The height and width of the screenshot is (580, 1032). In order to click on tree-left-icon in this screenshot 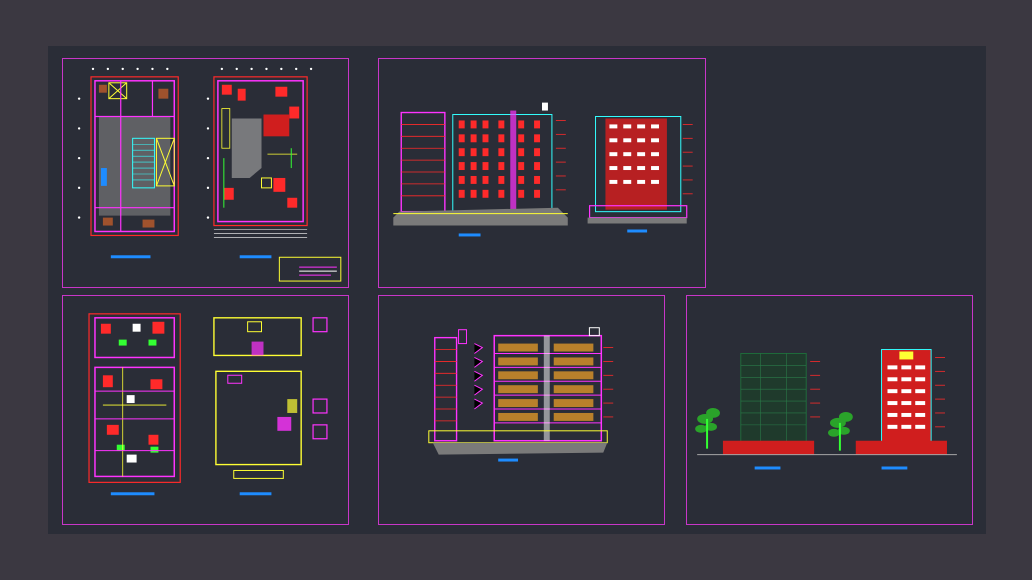, I will do `click(707, 428)`.